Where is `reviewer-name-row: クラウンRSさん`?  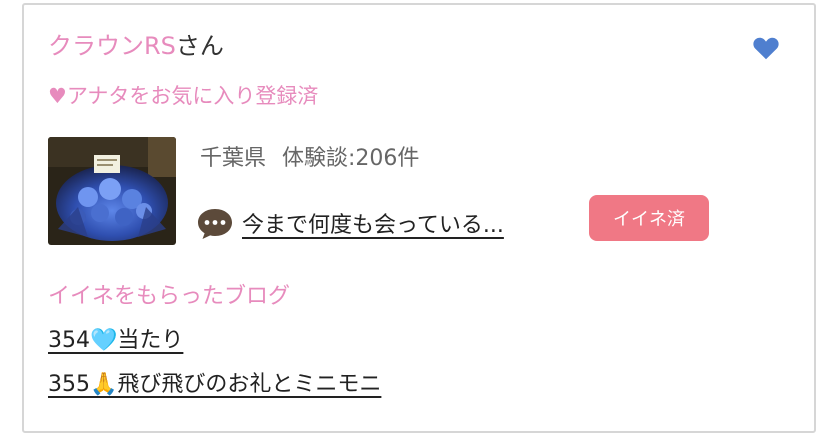
reviewer-name-row: クラウンRSさん is located at coordinates (136, 46).